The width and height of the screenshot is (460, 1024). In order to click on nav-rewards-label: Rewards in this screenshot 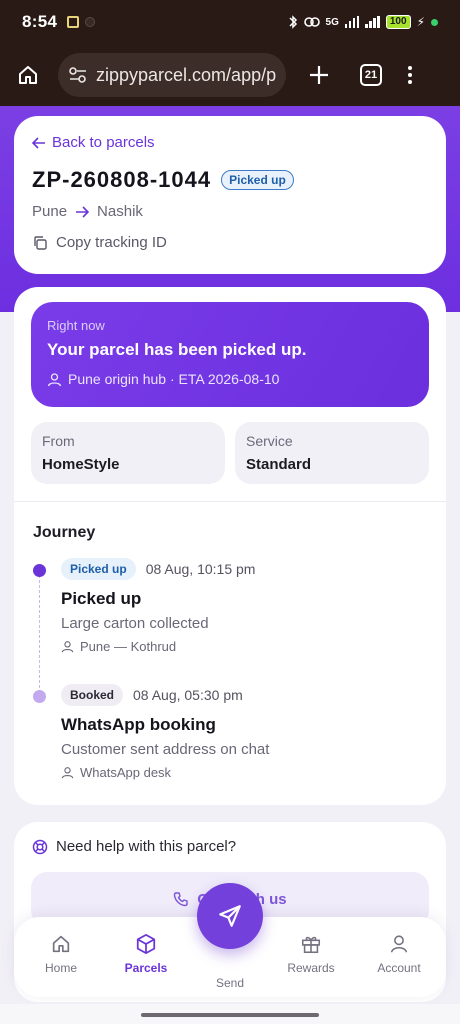, I will do `click(311, 968)`.